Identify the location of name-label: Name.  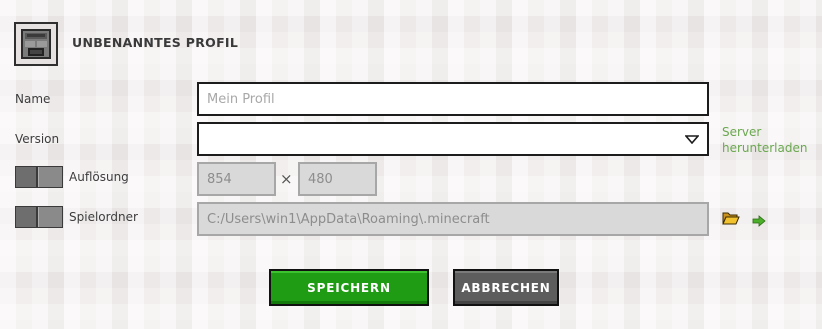
(33, 99).